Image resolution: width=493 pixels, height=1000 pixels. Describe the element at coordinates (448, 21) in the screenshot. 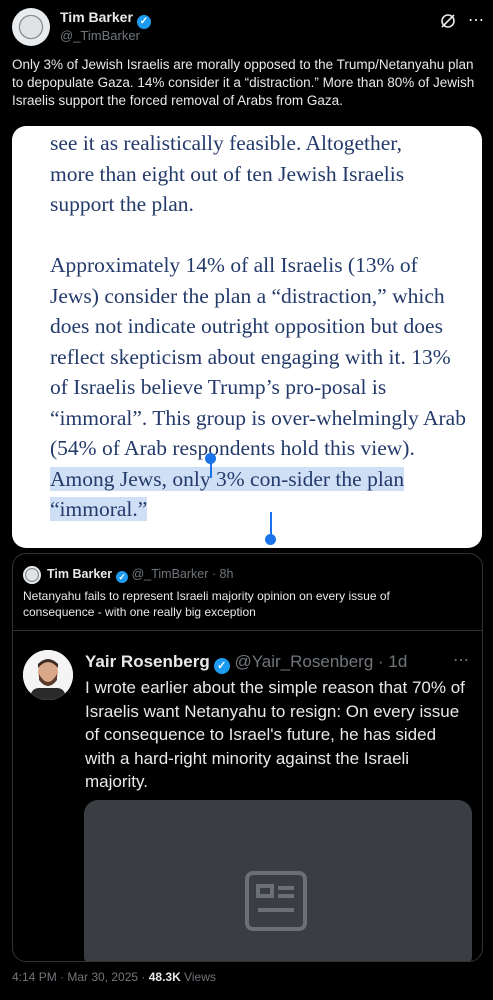

I see `grok-icon` at that location.